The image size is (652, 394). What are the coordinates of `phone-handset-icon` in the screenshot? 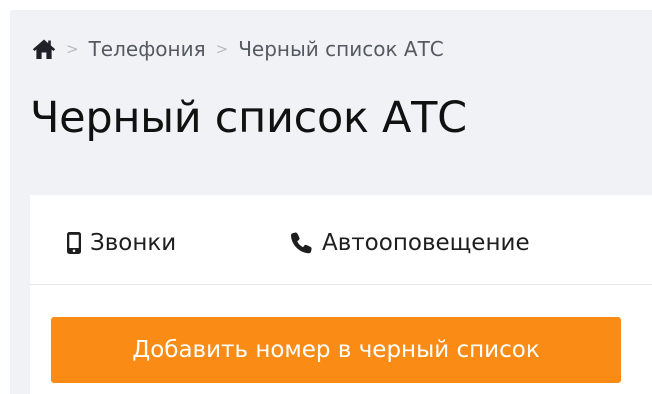 It's located at (301, 243).